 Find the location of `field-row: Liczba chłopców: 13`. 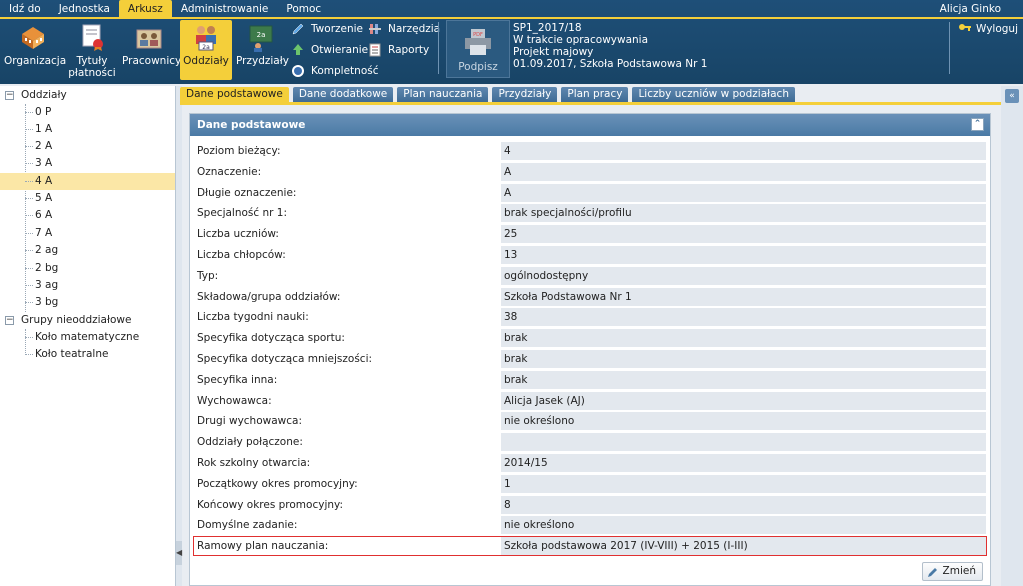

field-row: Liczba chłopców: 13 is located at coordinates (590, 255).